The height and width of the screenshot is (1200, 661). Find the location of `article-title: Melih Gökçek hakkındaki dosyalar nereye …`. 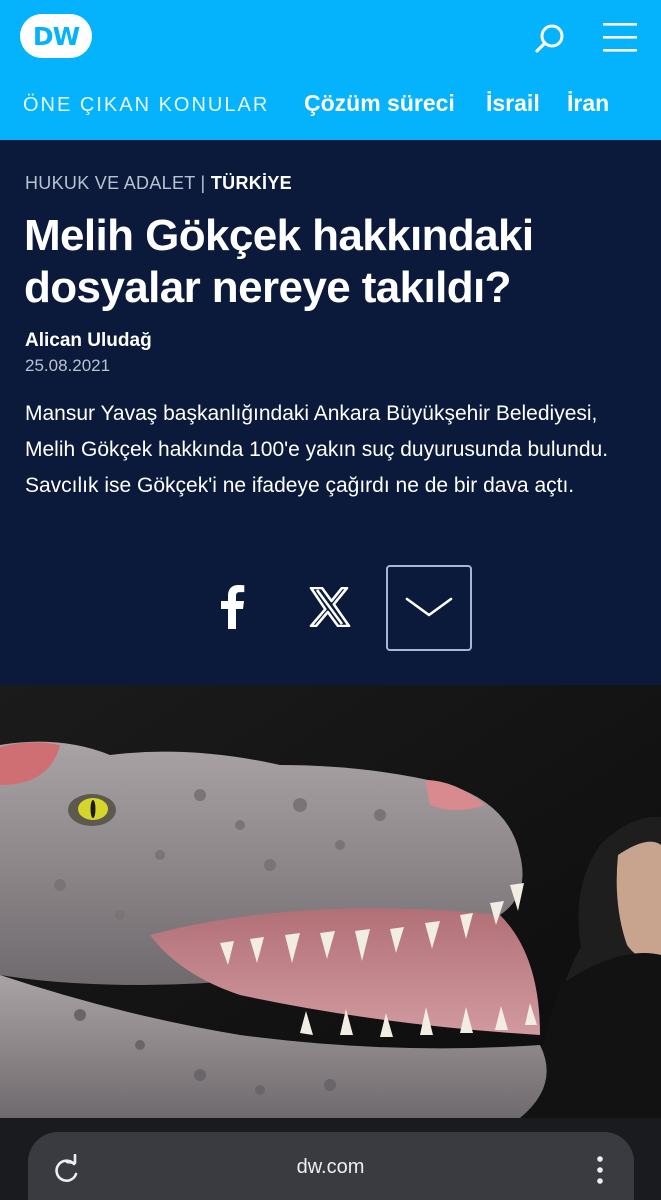

article-title: Melih Gökçek hakkındaki dosyalar nereye … is located at coordinates (279, 261).